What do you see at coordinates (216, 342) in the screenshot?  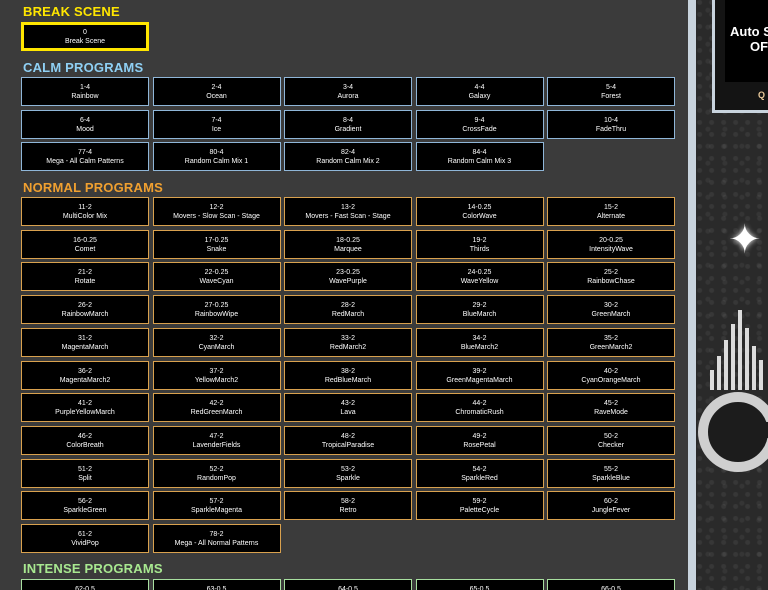 I see `program-button: 32-2 CyanMarch` at bounding box center [216, 342].